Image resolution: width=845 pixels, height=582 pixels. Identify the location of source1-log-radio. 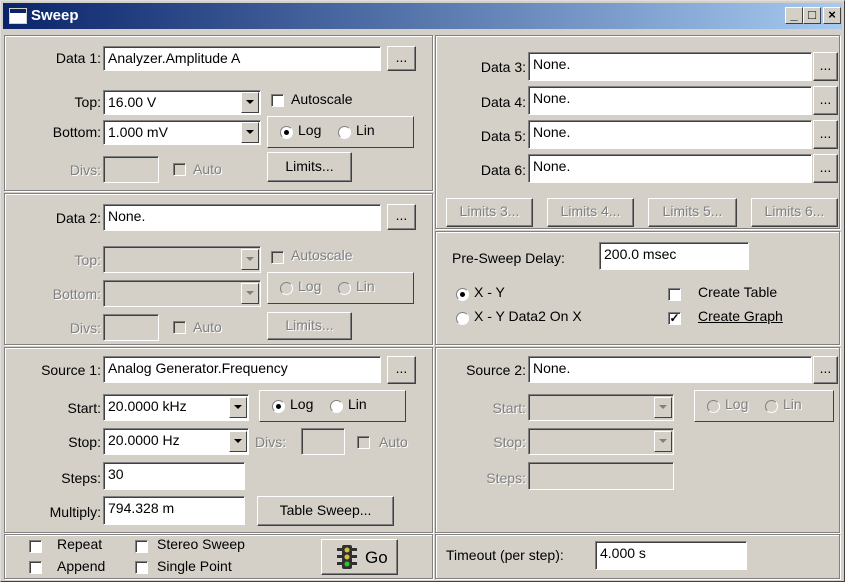
(278, 406).